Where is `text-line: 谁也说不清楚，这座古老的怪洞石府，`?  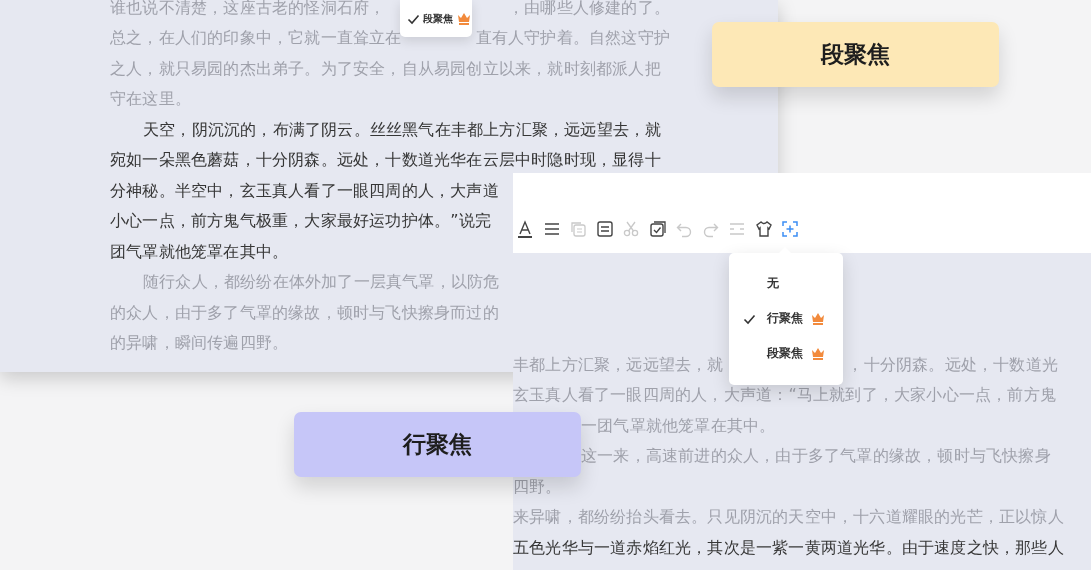
text-line: 谁也说不清楚，这座古老的怪洞石府， is located at coordinates (248, 9).